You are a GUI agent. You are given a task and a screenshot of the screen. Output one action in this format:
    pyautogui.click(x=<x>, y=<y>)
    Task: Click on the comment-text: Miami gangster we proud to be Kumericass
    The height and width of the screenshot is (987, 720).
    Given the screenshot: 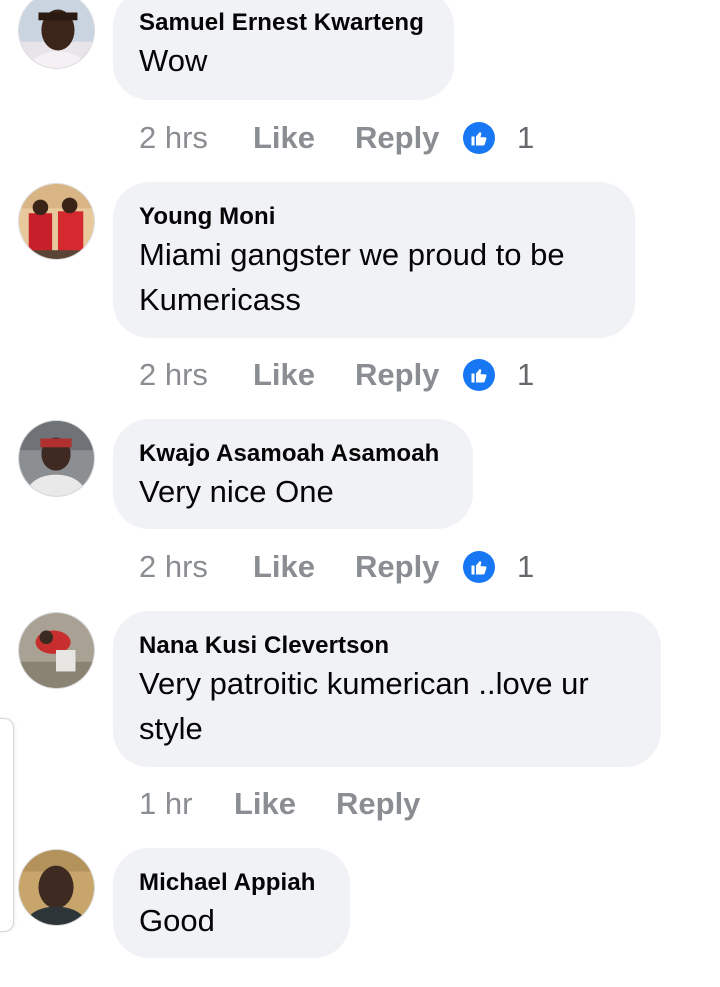 What is the action you would take?
    pyautogui.click(x=352, y=277)
    